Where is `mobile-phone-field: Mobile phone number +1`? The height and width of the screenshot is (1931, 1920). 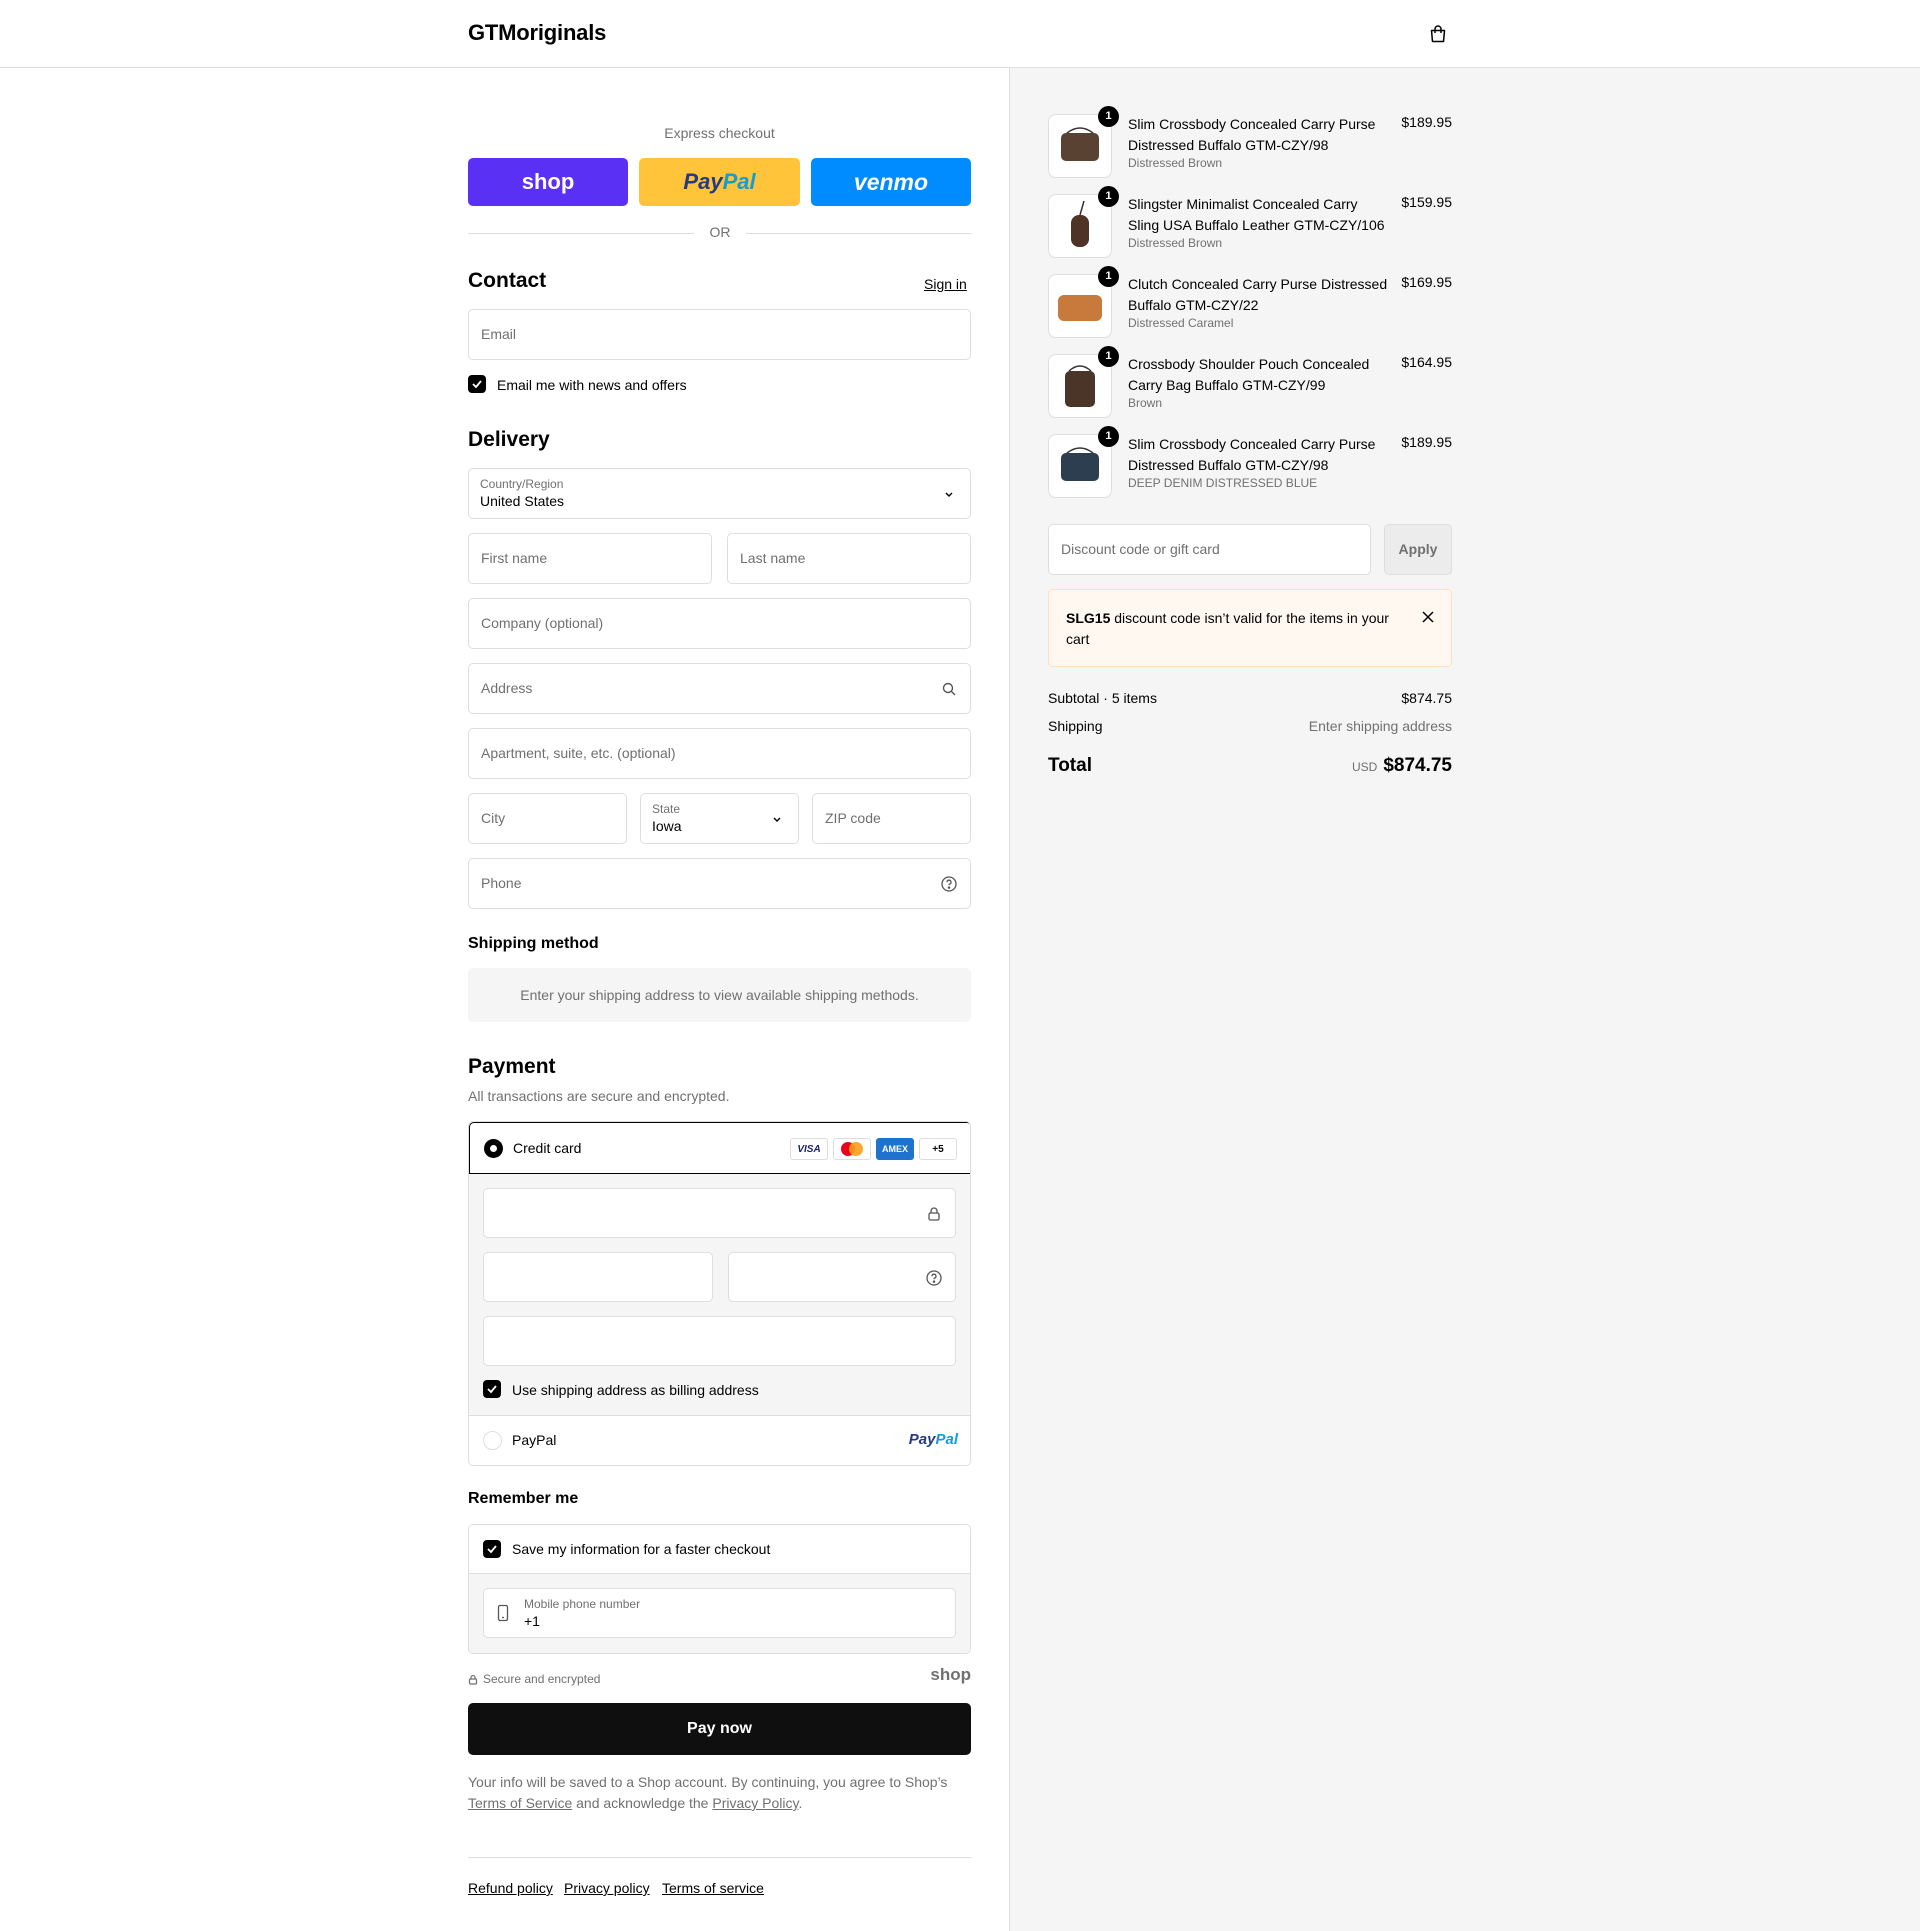 mobile-phone-field: Mobile phone number +1 is located at coordinates (719, 1613).